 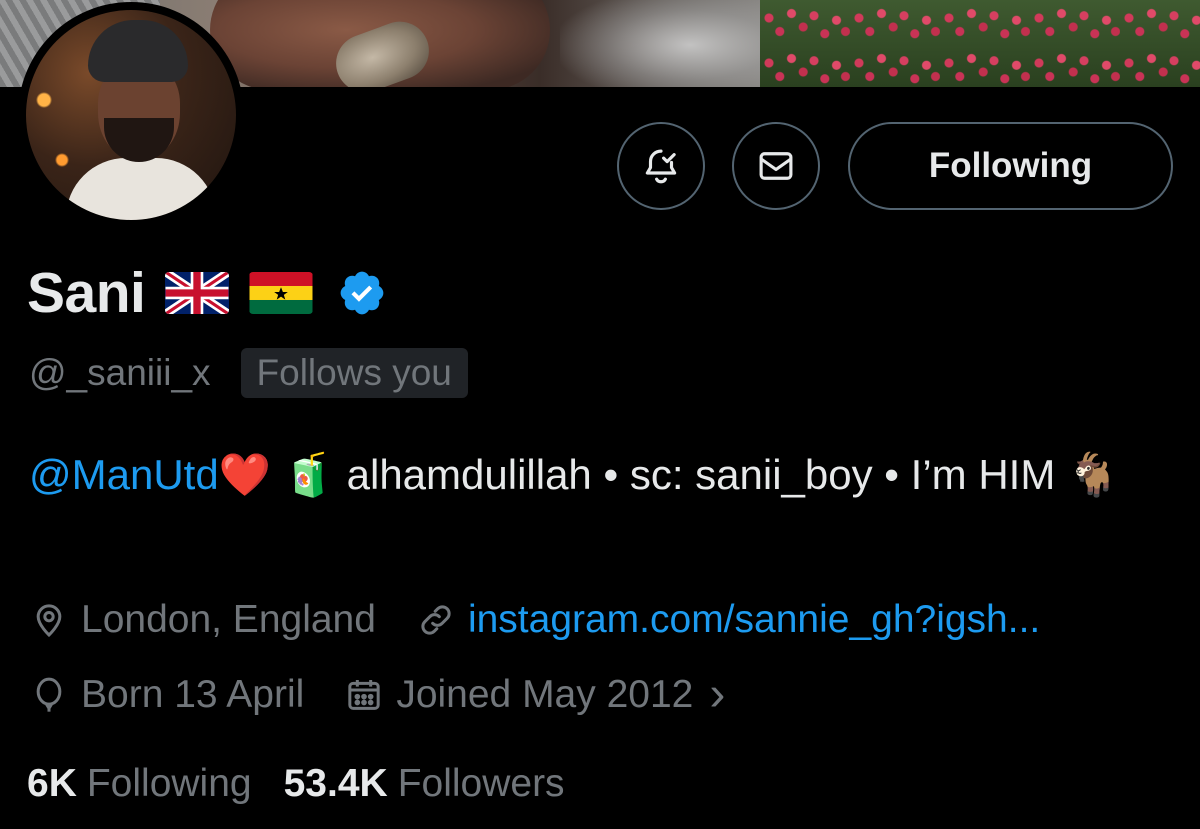 I want to click on avatar, so click(x=131, y=115).